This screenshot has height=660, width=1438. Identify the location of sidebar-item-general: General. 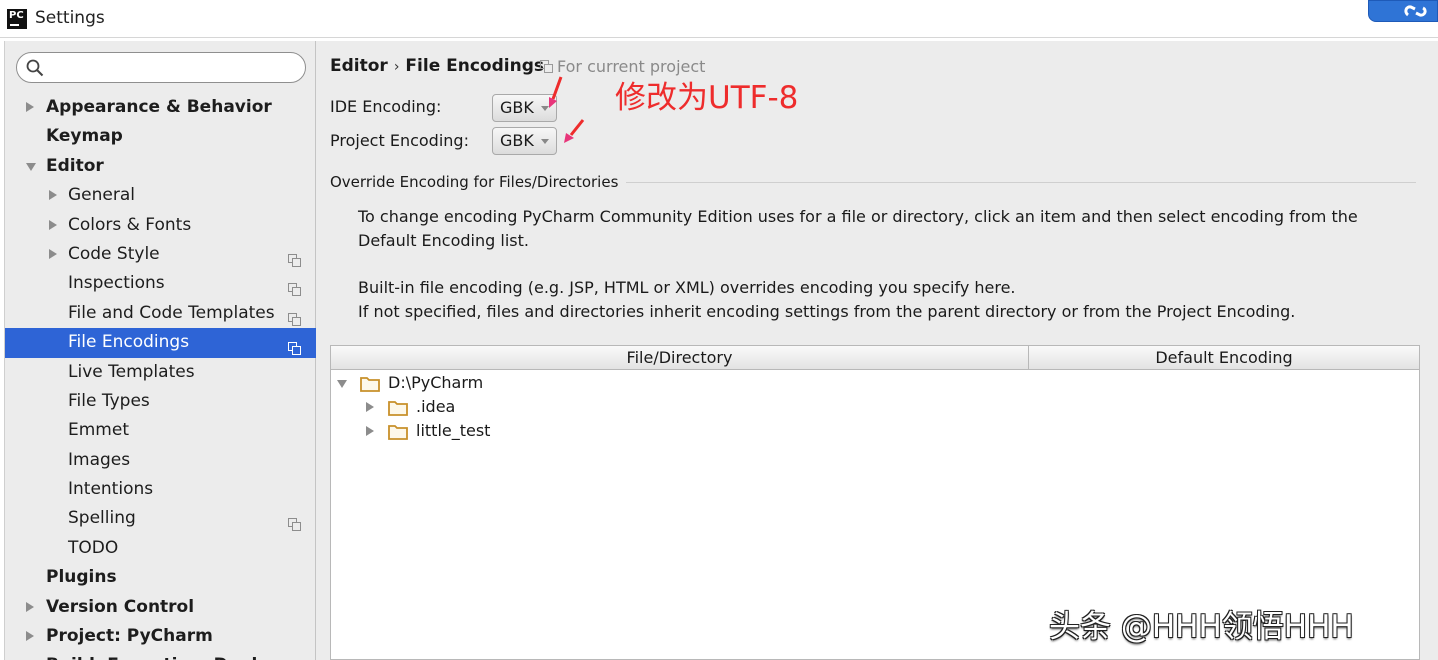
(160, 195).